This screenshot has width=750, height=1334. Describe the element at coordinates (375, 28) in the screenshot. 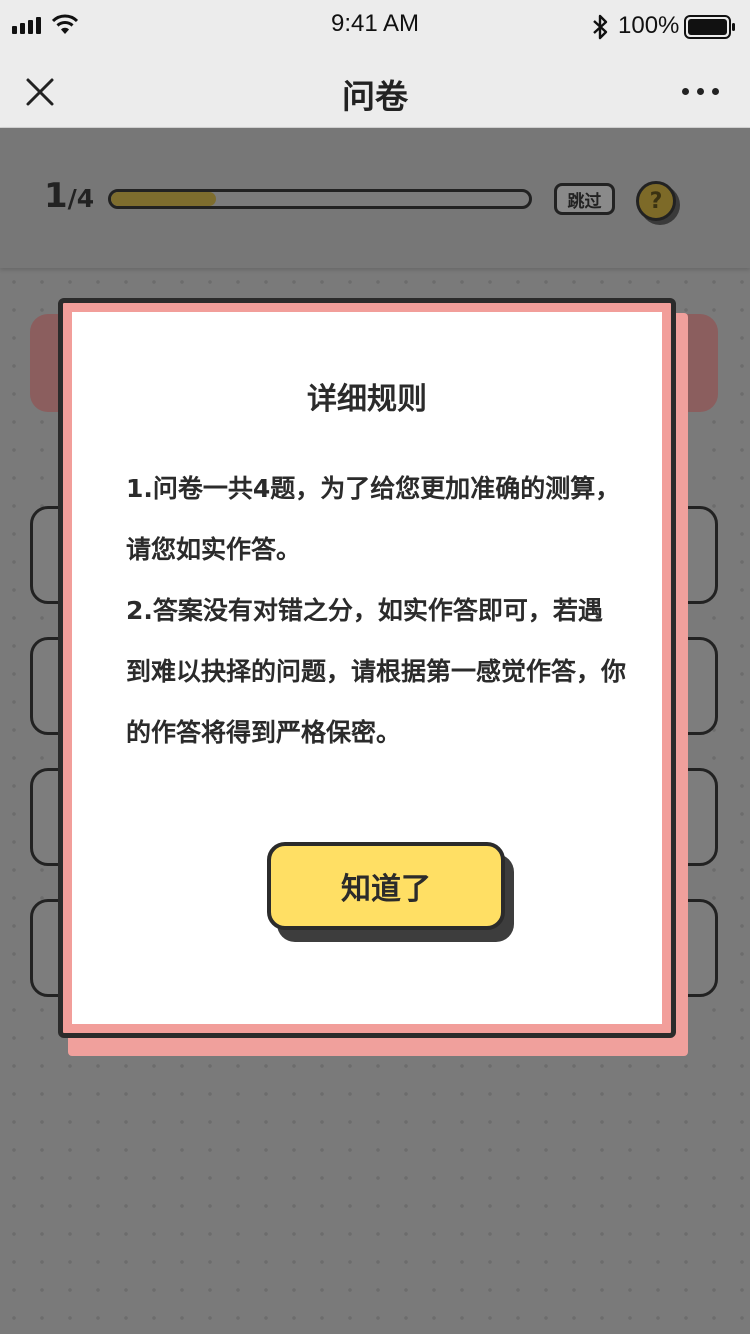

I see `status-bar: 9:41 AM 100%` at that location.